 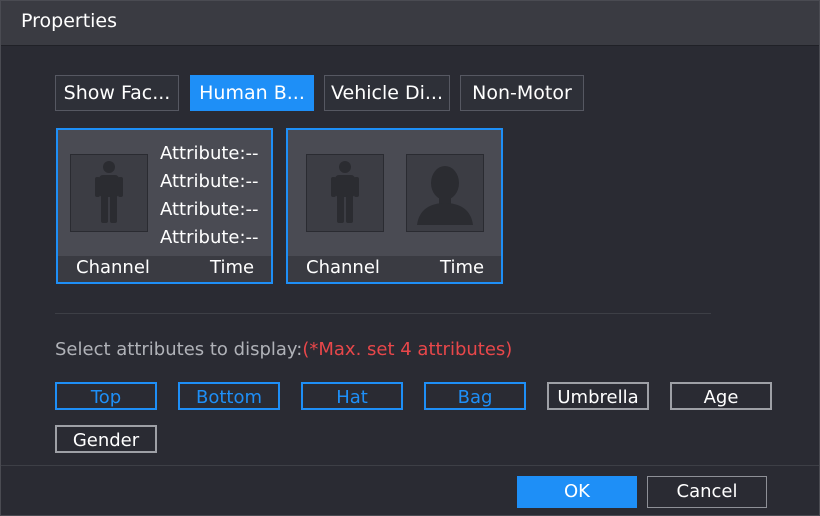 I want to click on tab-non-motor: Non-Motor, so click(x=522, y=93).